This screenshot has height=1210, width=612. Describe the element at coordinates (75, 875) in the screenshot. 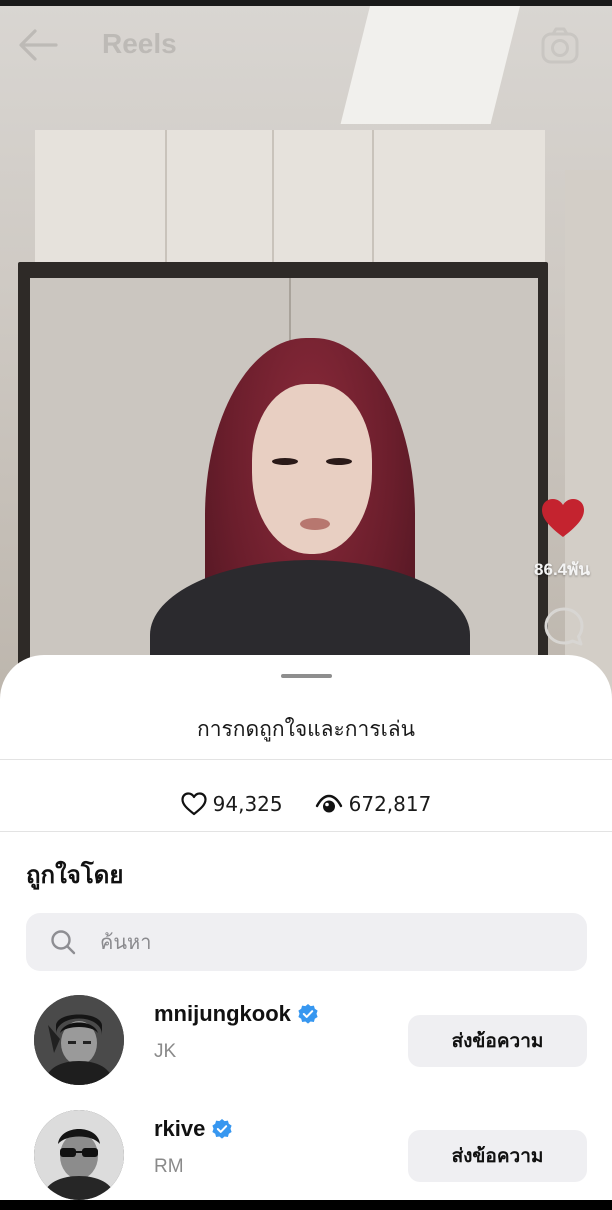

I see `liked-by-heading: ถูกใจโดย` at that location.